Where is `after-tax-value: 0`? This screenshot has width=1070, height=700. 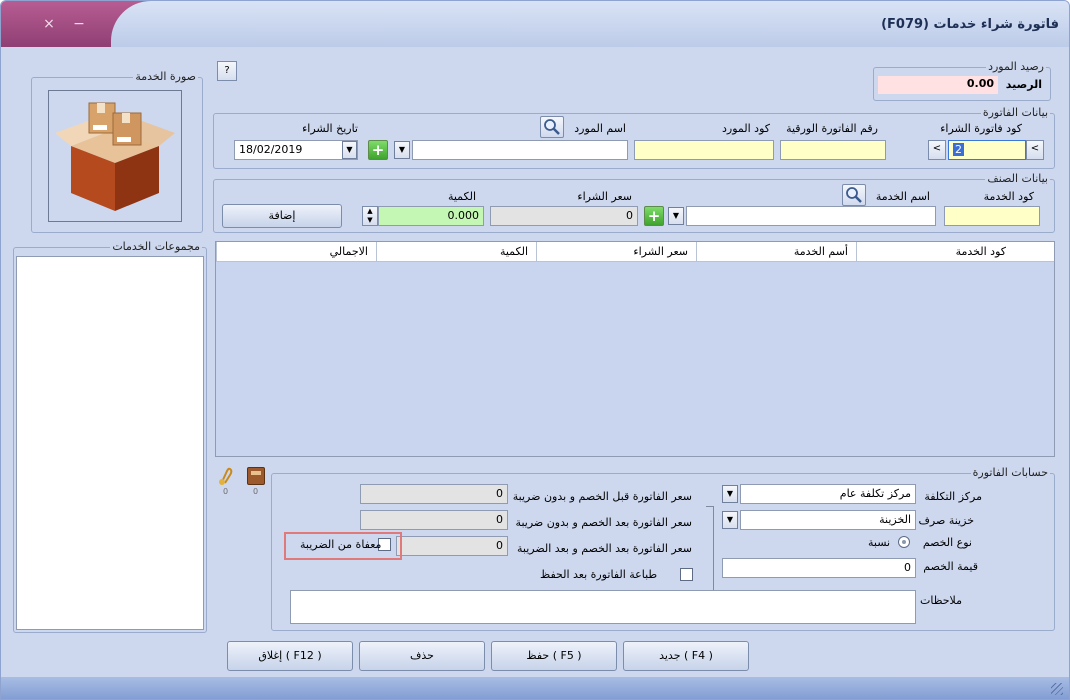
after-tax-value: 0 is located at coordinates (452, 546).